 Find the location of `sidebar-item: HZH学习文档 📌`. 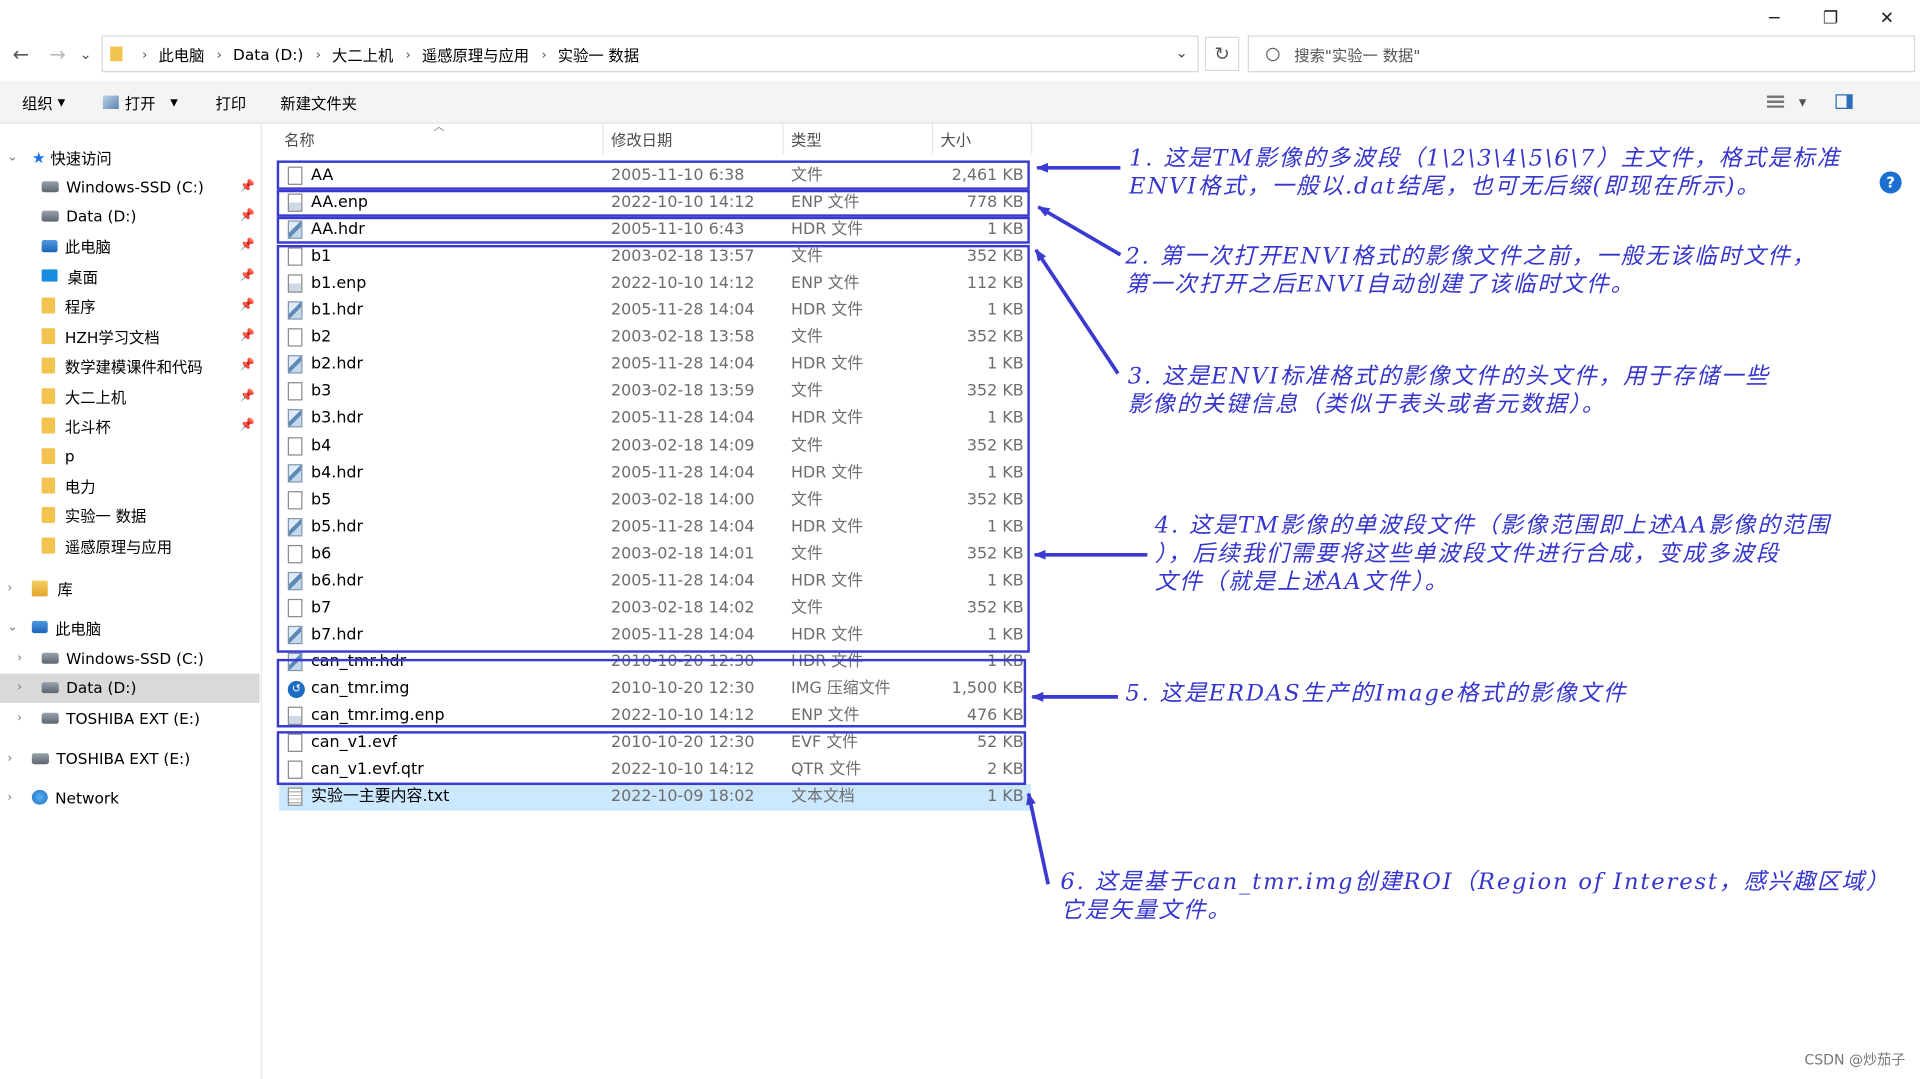

sidebar-item: HZH学习文档 📌 is located at coordinates (130, 335).